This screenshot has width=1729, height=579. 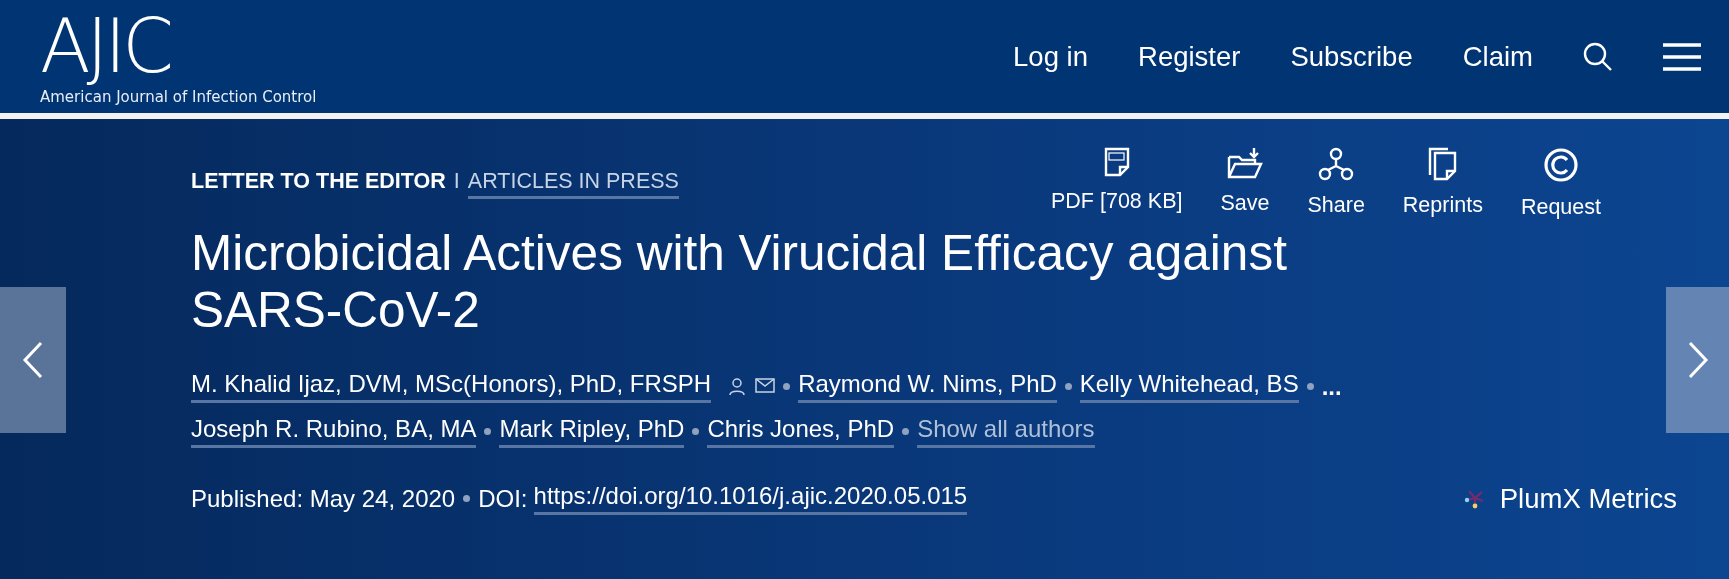 I want to click on author-link: M. Khalid Ijaz, DVM, MSc(Honors), PhD, FRSPH, so click(x=451, y=386).